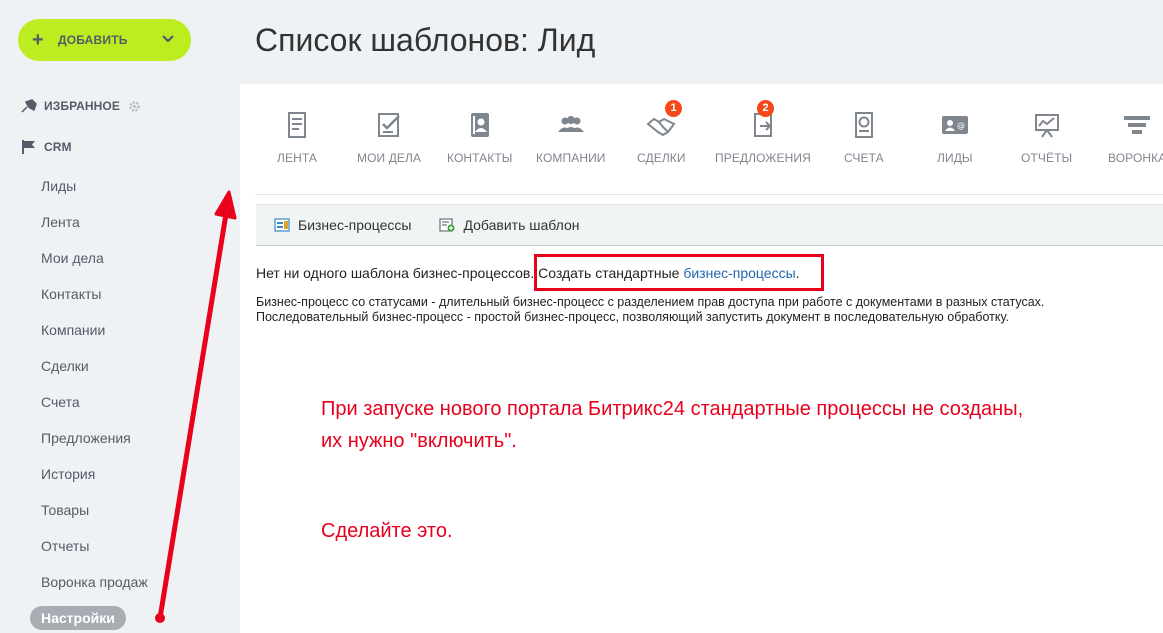 Image resolution: width=1163 pixels, height=633 pixels. What do you see at coordinates (955, 137) in the screenshot?
I see `tab-leads: @ ЛИДЫ` at bounding box center [955, 137].